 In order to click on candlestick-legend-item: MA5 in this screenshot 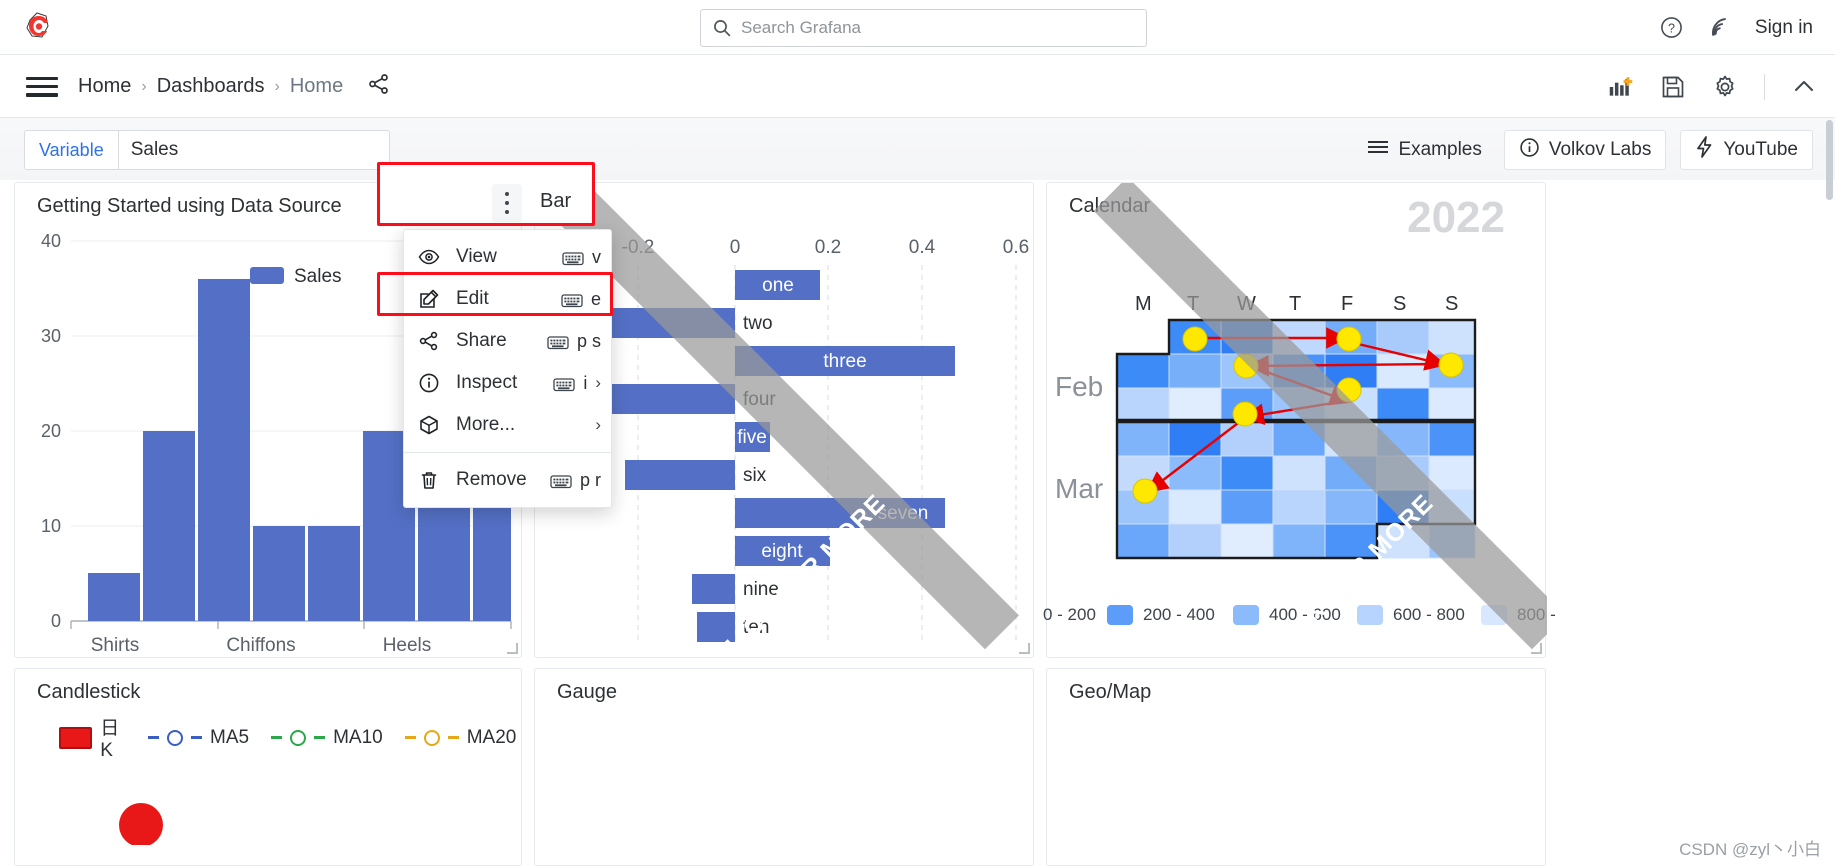, I will do `click(198, 738)`.